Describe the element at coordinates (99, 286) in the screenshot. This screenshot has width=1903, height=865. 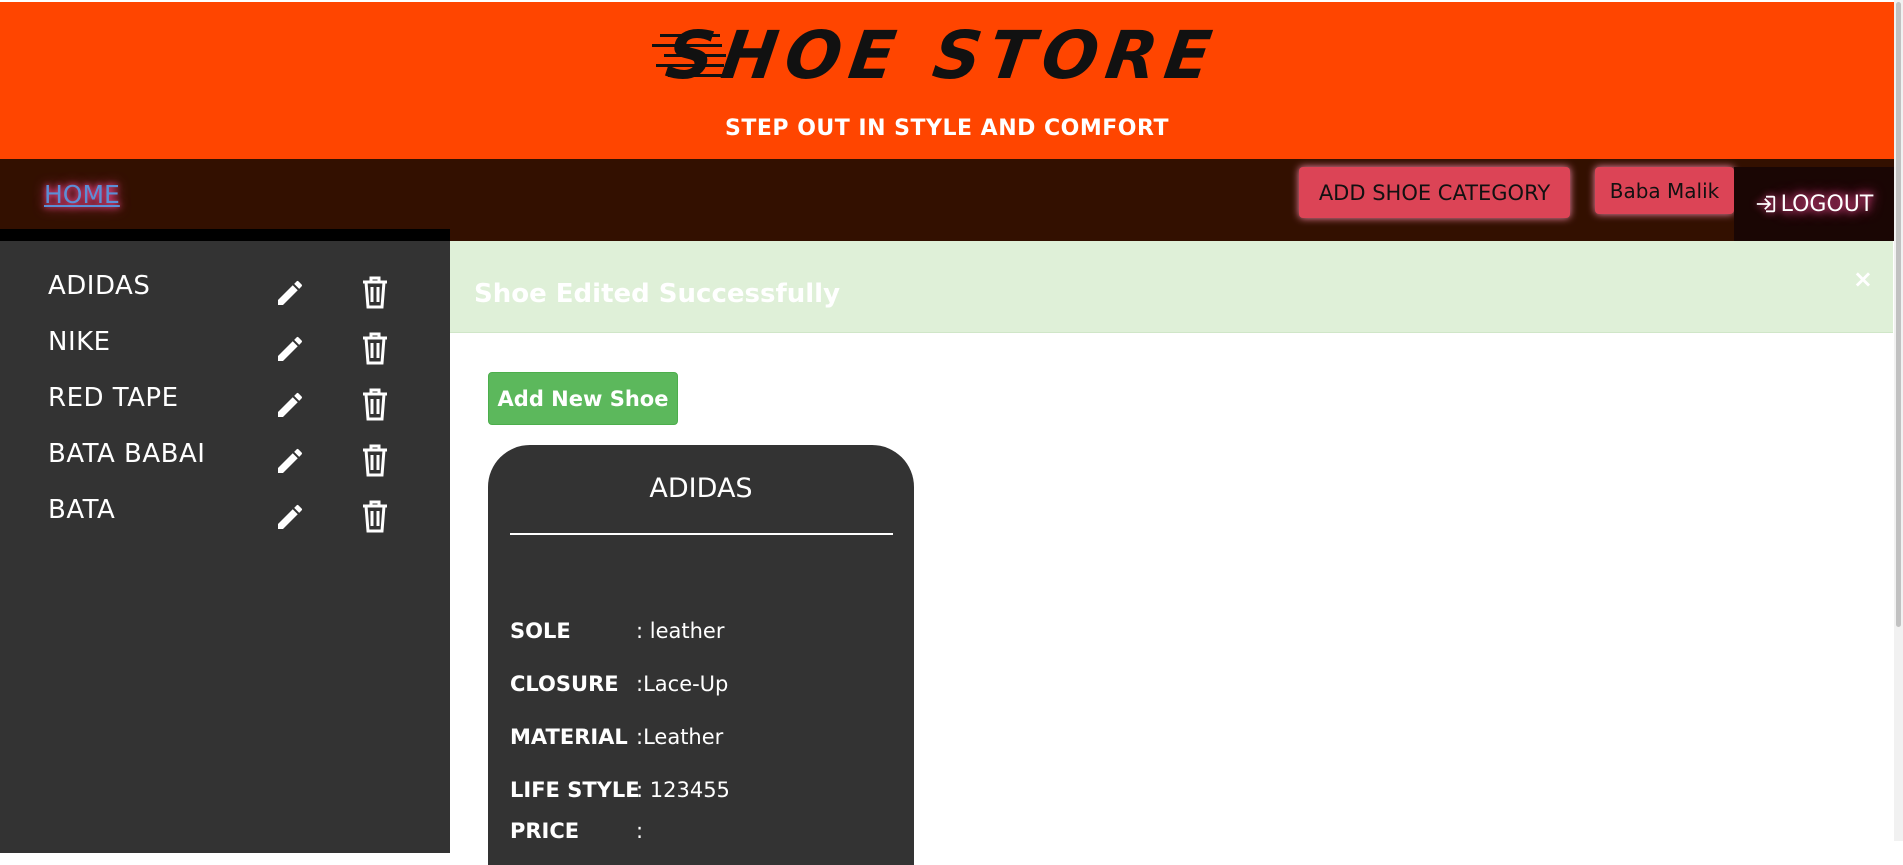
I see `category-name: ADIDAS` at that location.